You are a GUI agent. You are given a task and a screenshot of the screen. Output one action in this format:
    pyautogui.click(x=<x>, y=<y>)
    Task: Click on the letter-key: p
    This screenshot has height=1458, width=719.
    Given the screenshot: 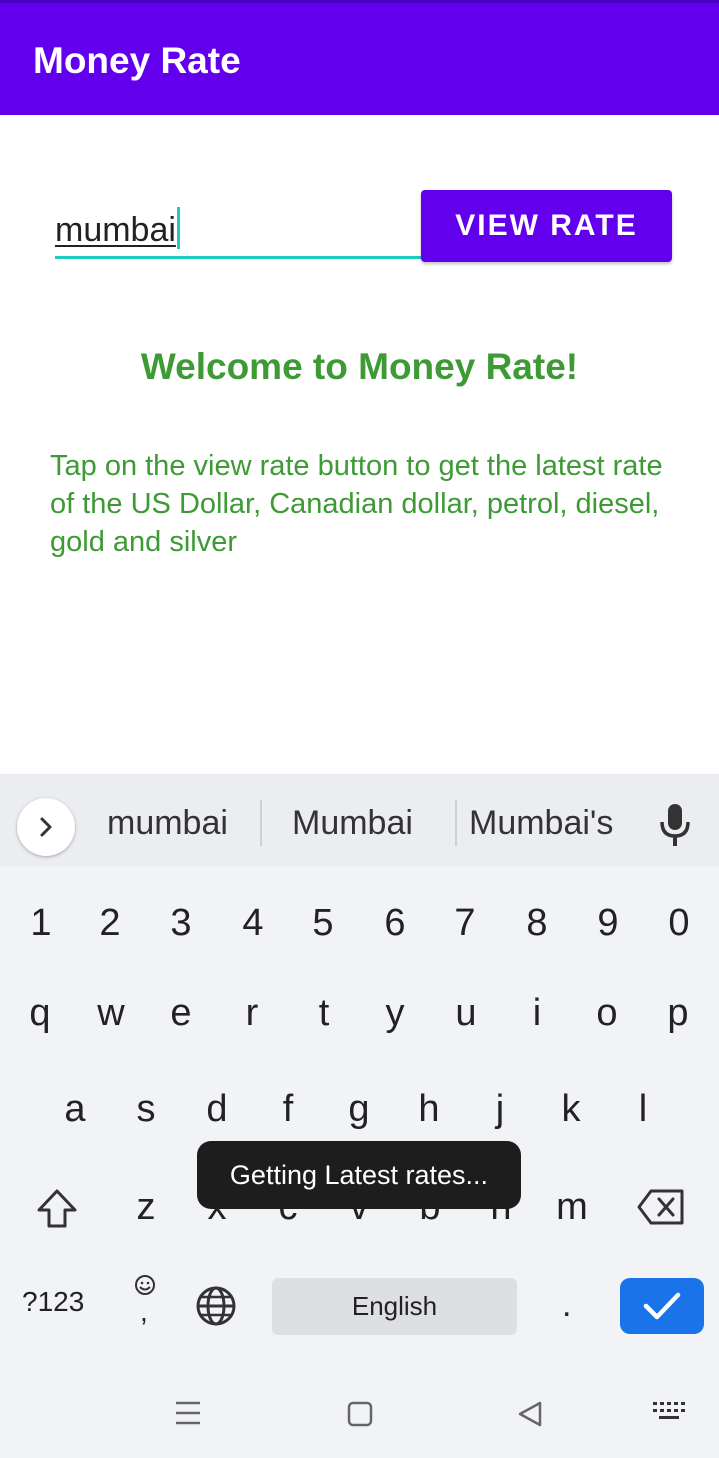 What is the action you would take?
    pyautogui.click(x=678, y=1013)
    